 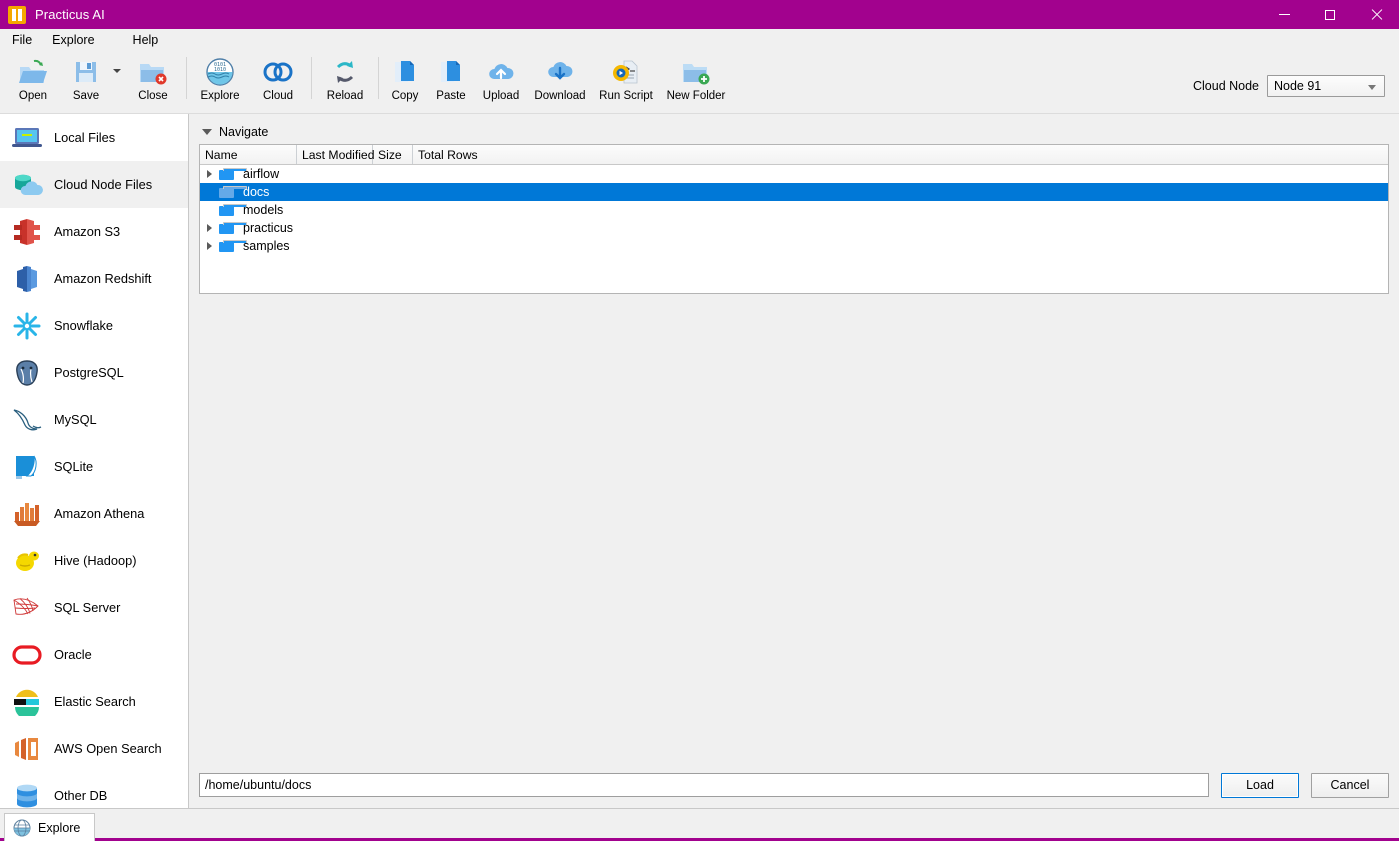 I want to click on sidebar-item-label: SQLite, so click(x=74, y=466).